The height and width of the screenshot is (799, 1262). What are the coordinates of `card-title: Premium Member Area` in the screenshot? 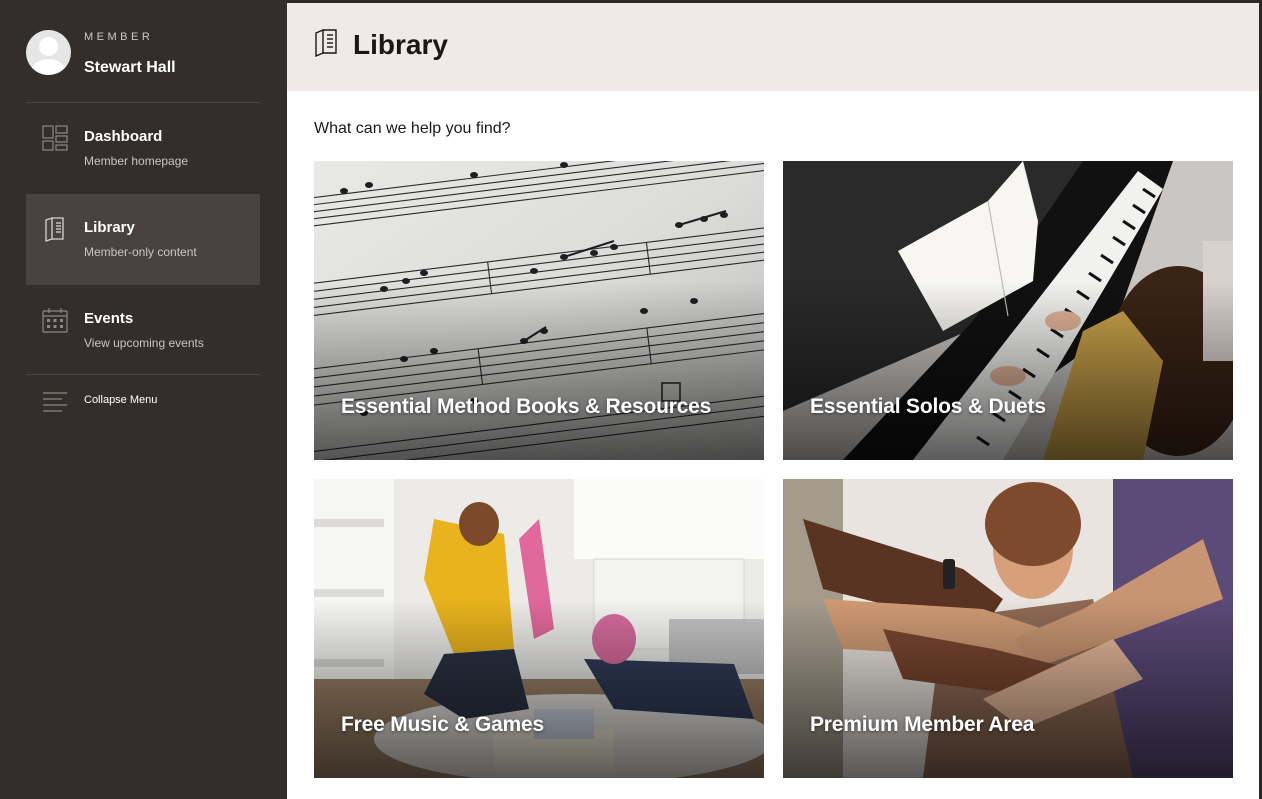 It's located at (922, 724).